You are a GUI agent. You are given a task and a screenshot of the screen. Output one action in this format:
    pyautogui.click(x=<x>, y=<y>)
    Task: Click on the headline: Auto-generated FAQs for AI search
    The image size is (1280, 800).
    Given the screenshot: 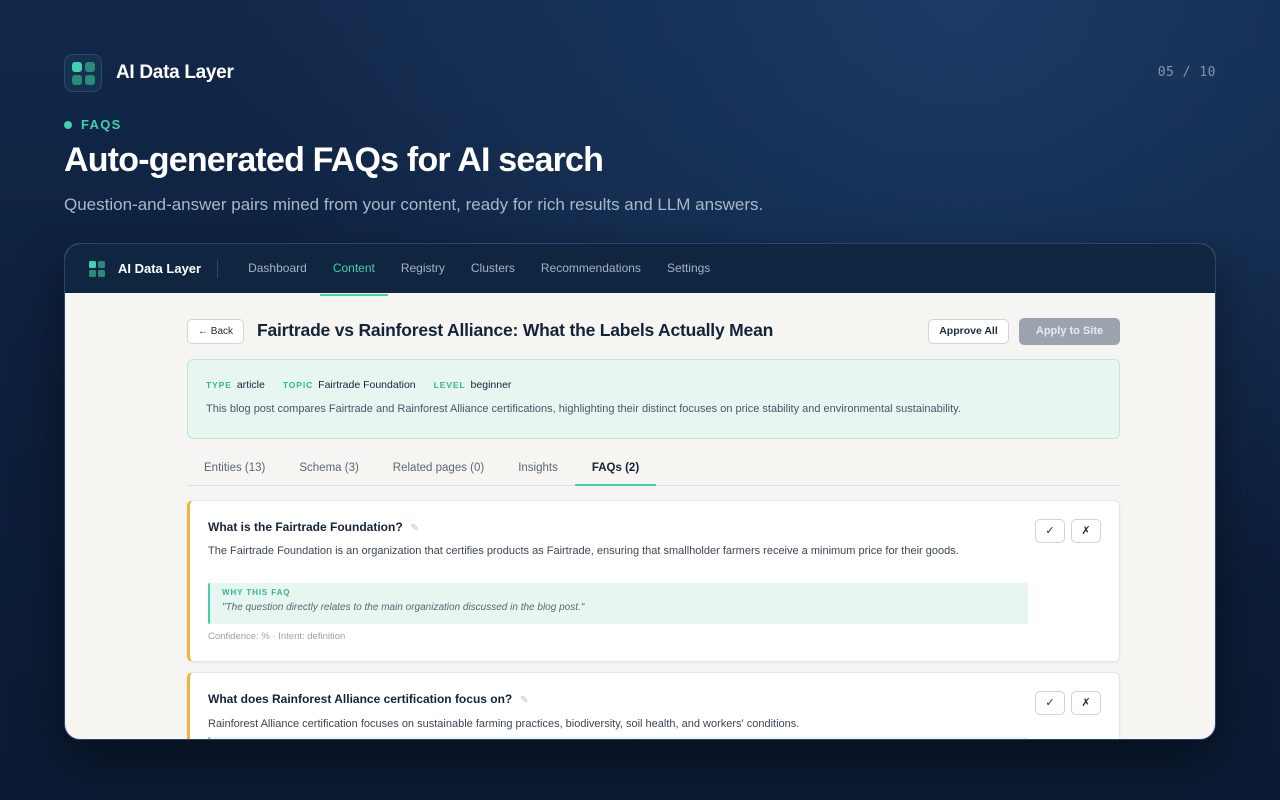 What is the action you would take?
    pyautogui.click(x=334, y=160)
    